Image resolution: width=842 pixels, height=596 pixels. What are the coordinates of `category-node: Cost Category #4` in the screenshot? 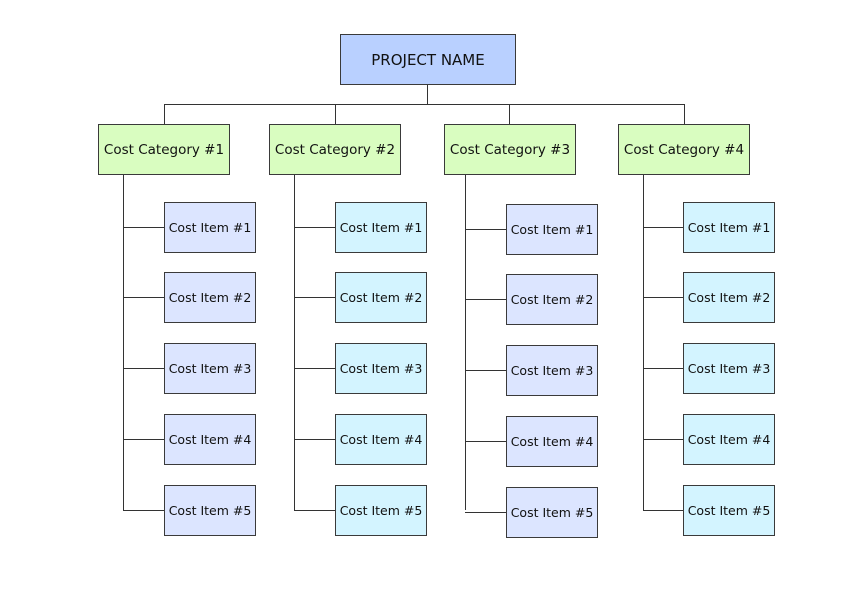 It's located at (684, 149).